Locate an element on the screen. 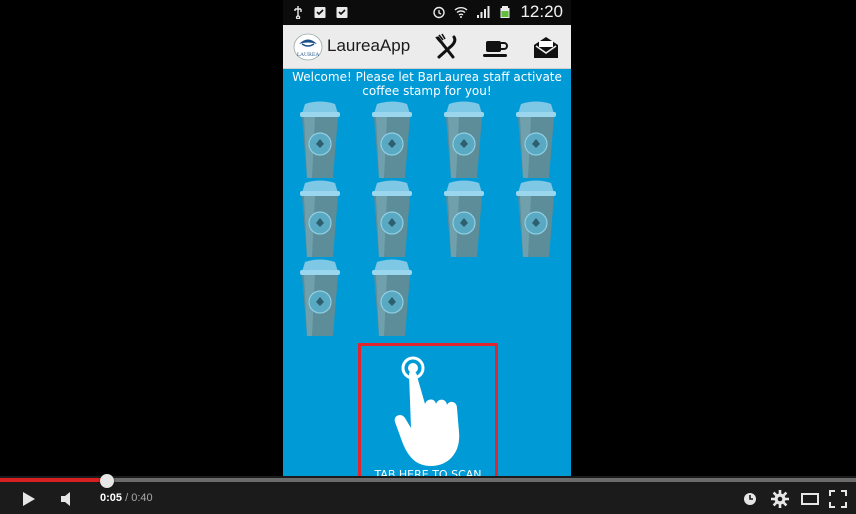  envelope-icon is located at coordinates (546, 47).